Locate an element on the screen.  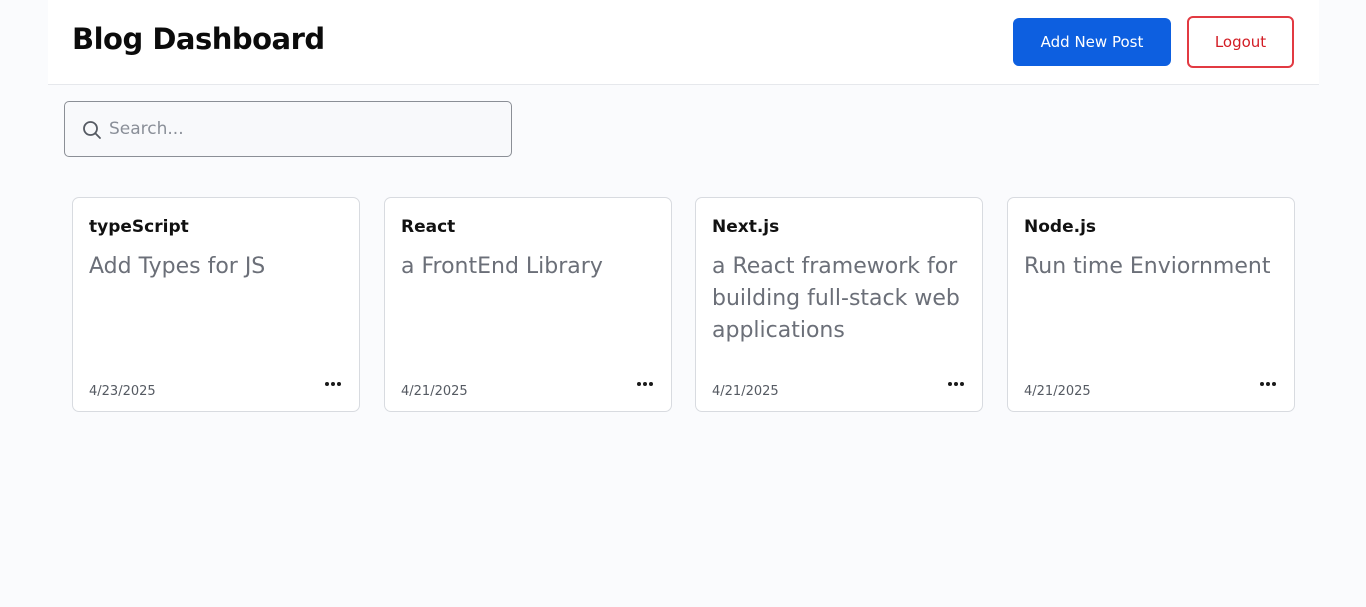
post-date: 4/23/2025 is located at coordinates (122, 391).